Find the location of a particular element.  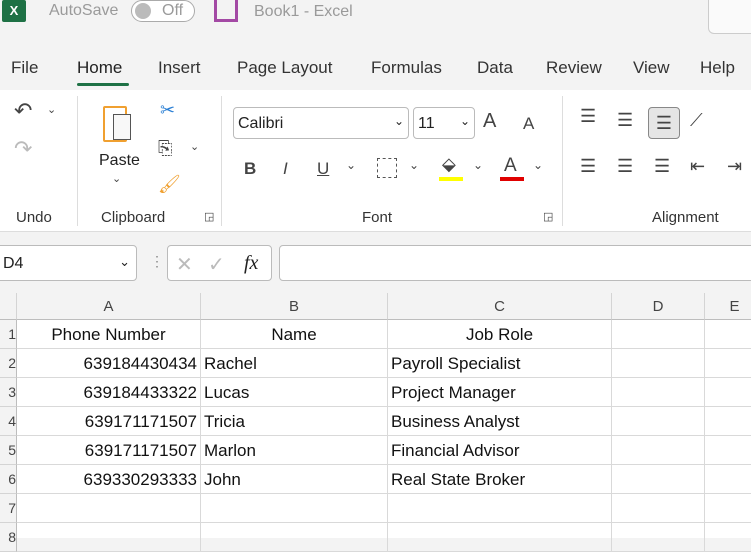

decrease-indent-icon: ⇤ is located at coordinates (697, 166).